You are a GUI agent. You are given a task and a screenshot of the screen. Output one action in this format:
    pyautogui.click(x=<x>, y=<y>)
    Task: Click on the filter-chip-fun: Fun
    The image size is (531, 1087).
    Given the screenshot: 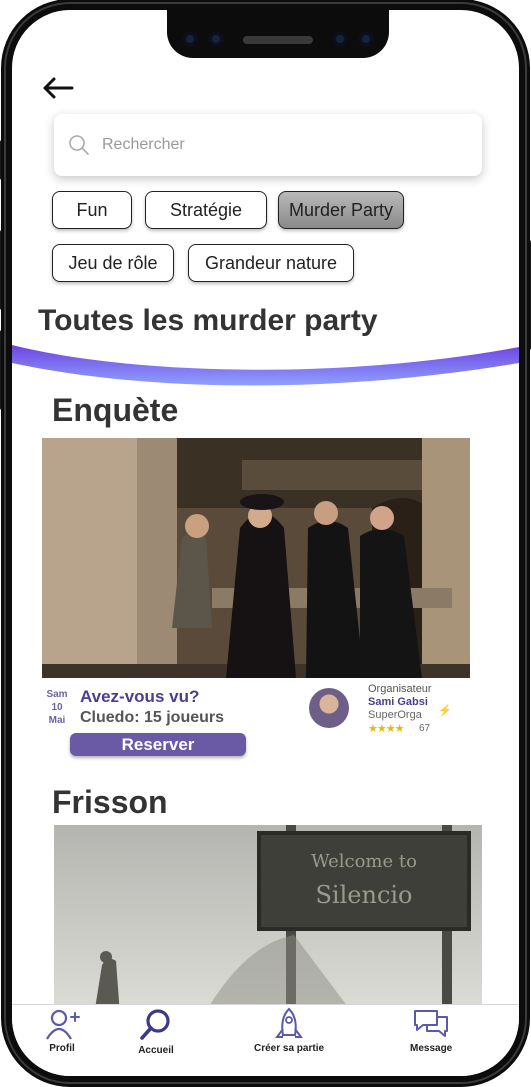 What is the action you would take?
    pyautogui.click(x=92, y=210)
    